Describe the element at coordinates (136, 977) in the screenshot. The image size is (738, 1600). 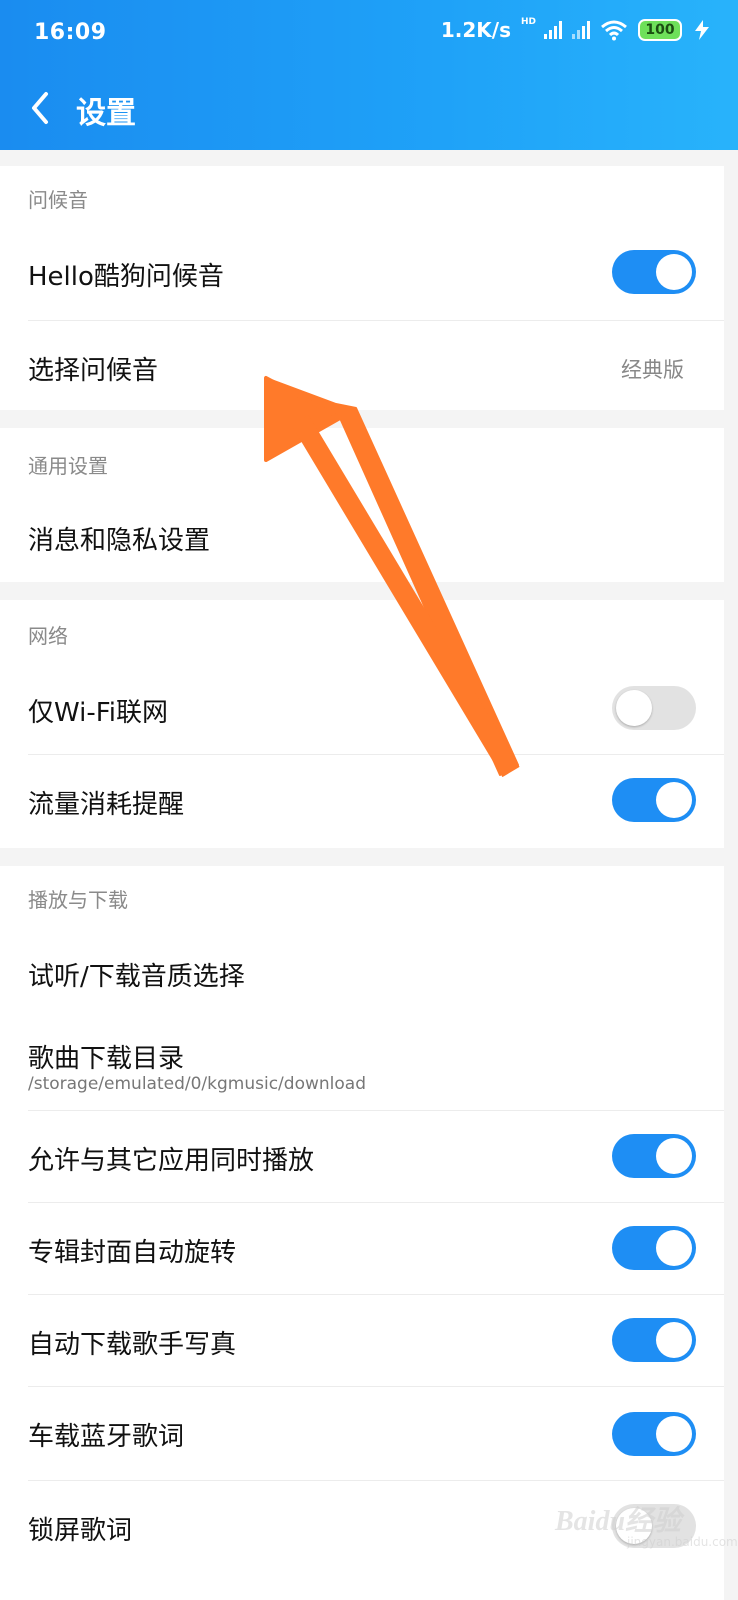
I see `setting-label: 试听/下载音质选择` at that location.